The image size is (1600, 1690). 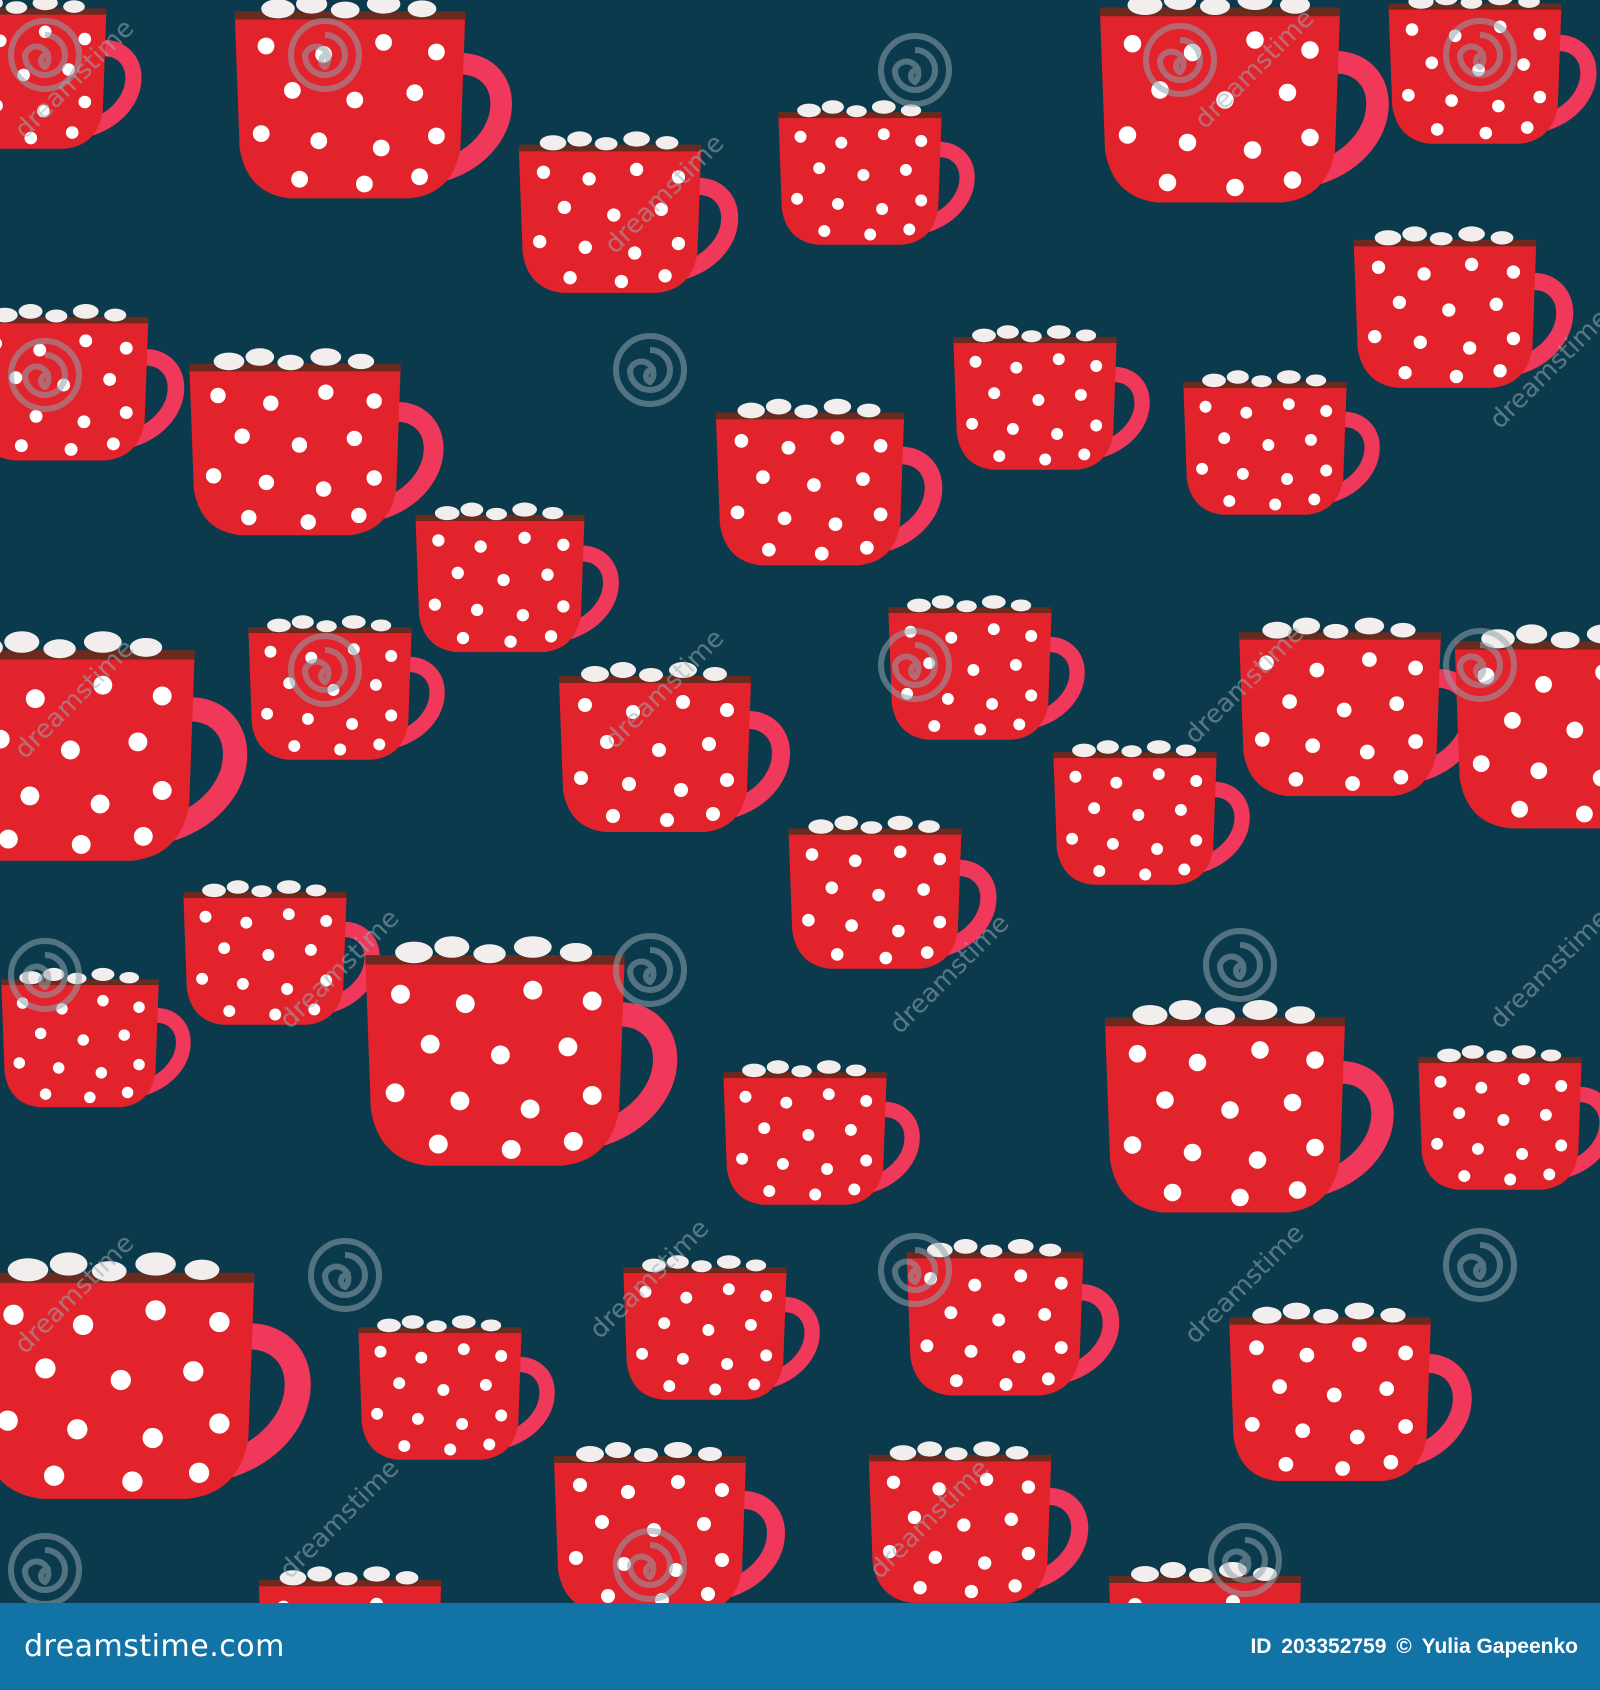 I want to click on id-label: ID, so click(x=1261, y=1646).